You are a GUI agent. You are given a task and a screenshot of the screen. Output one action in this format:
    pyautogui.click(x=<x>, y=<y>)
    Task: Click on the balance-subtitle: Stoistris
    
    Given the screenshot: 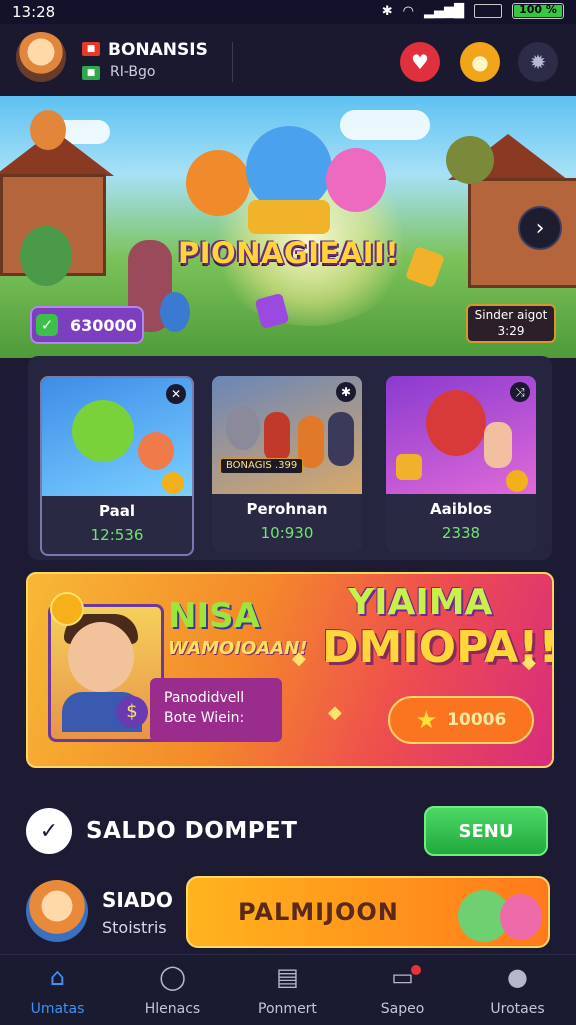 What is the action you would take?
    pyautogui.click(x=134, y=927)
    